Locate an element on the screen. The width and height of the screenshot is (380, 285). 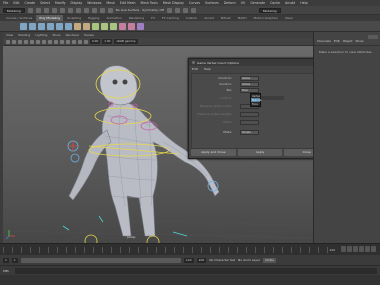
panel-menu-show: Show is located at coordinates (56, 35).